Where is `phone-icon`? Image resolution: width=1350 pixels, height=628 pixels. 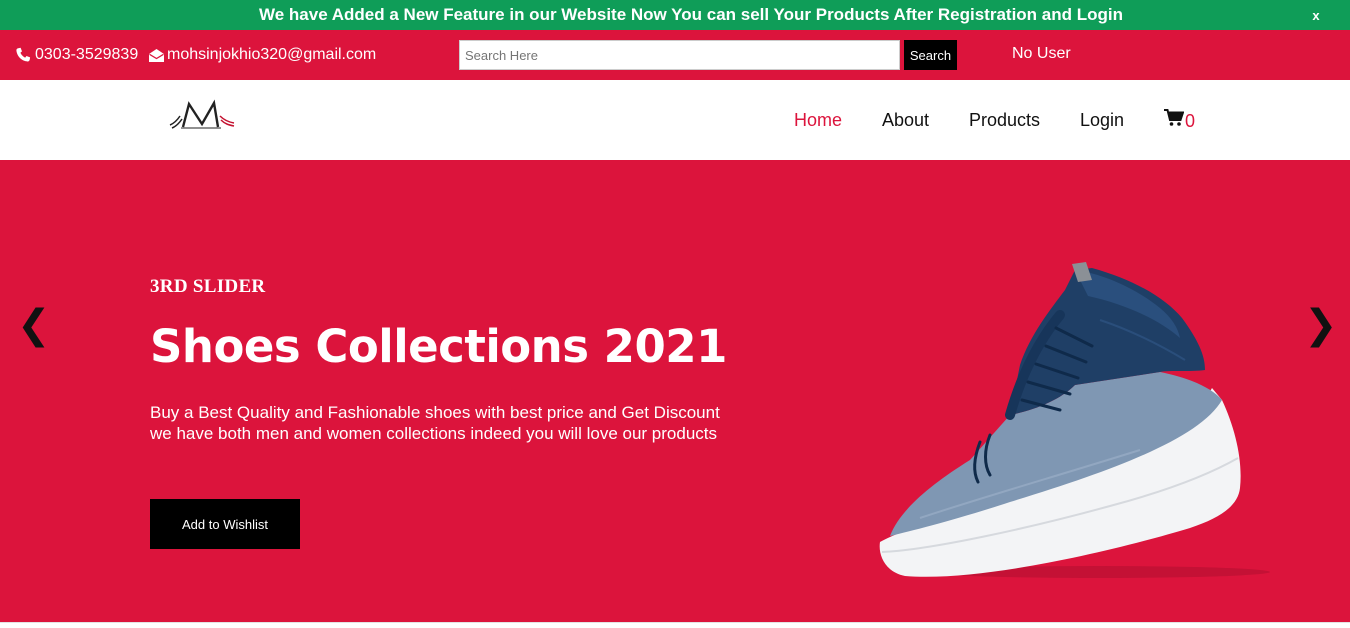 phone-icon is located at coordinates (23, 55).